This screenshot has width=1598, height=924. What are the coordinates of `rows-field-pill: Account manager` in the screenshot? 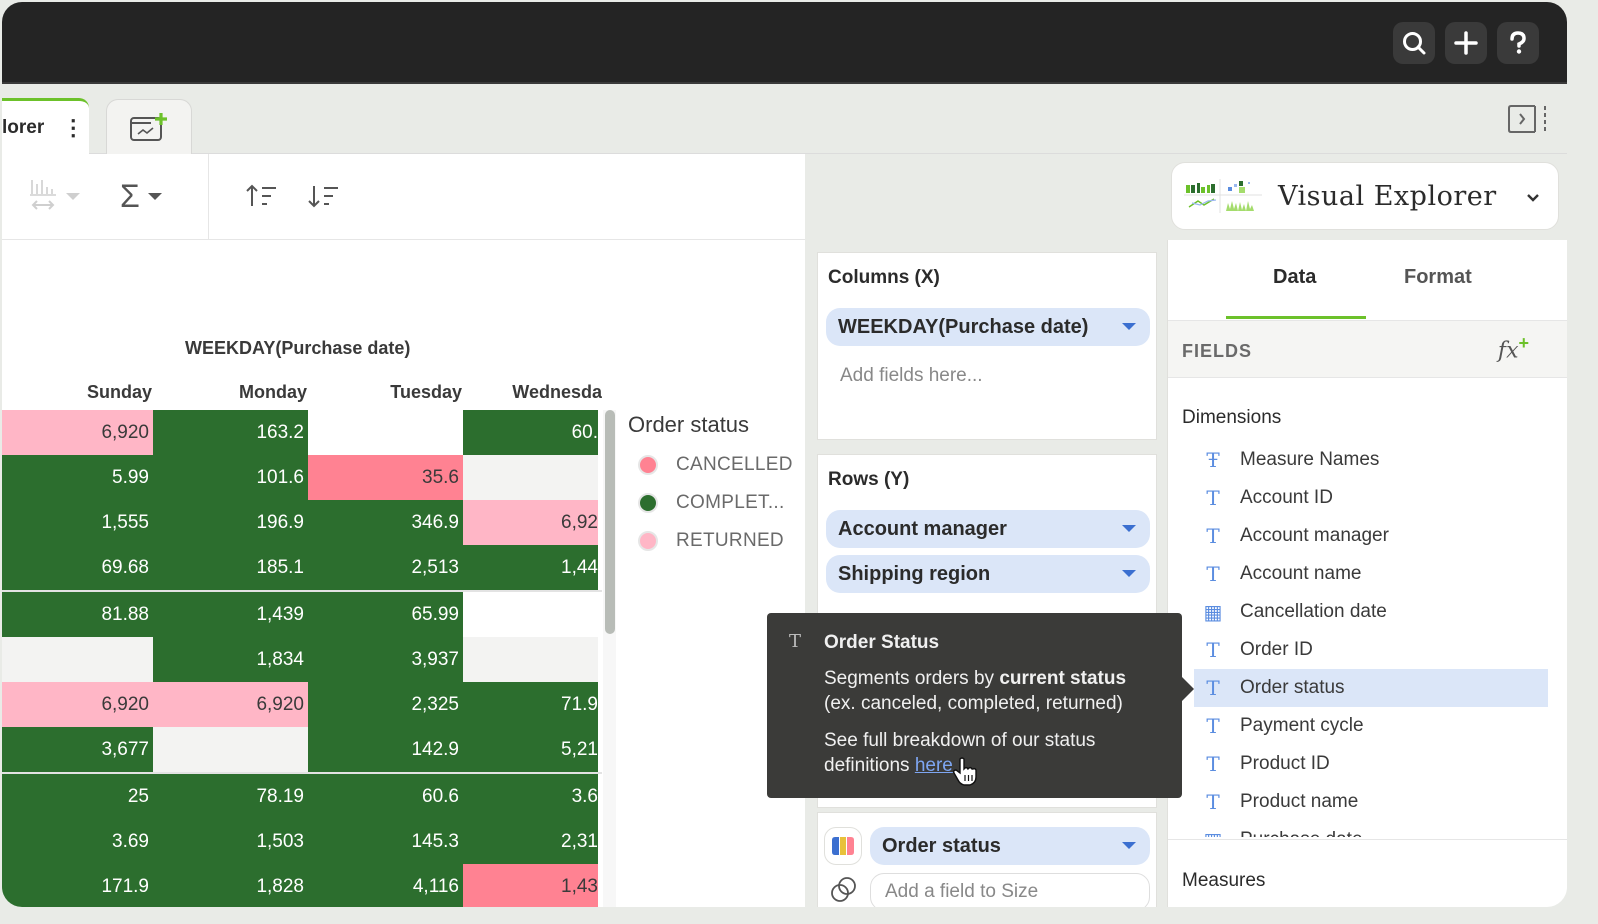 It's located at (988, 529).